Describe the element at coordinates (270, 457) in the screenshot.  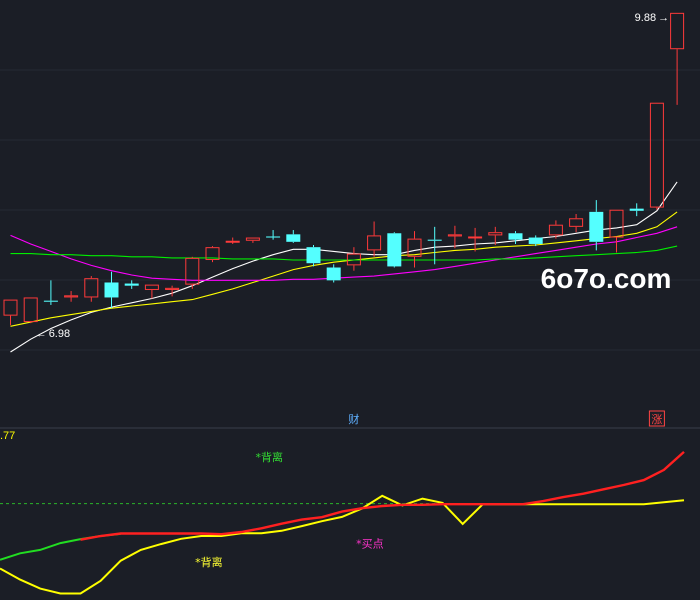
I see `indicator-signal-label-1: *背离` at that location.